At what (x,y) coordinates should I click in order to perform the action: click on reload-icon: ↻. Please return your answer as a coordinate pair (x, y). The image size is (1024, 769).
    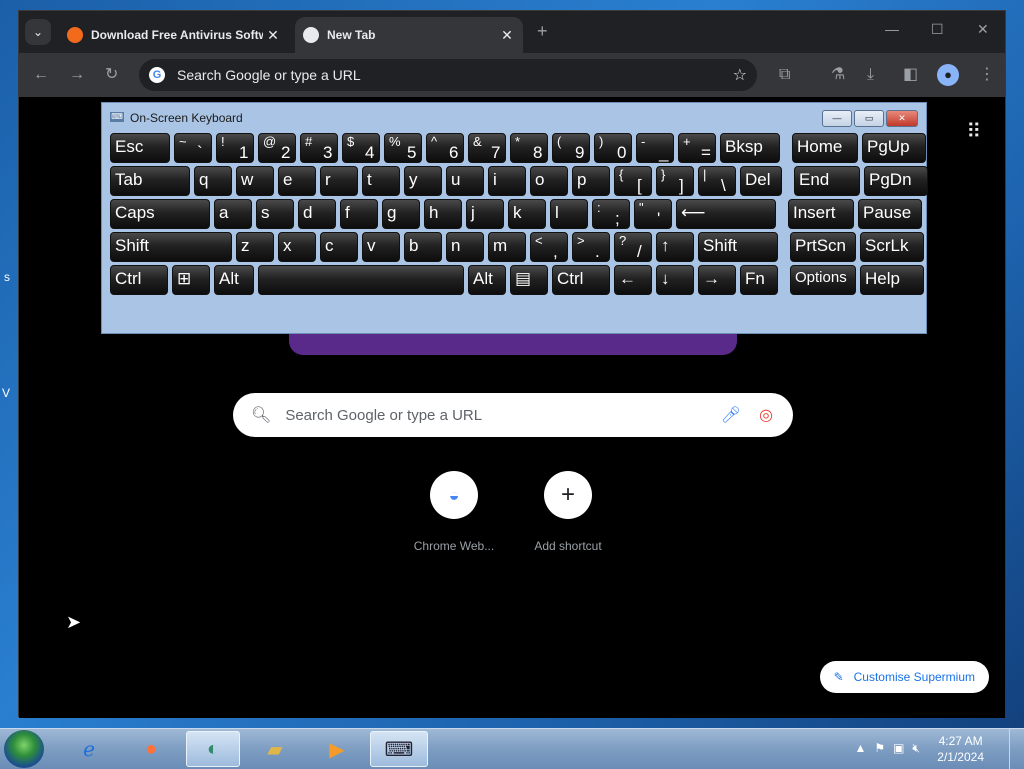
    Looking at the image, I should click on (111, 75).